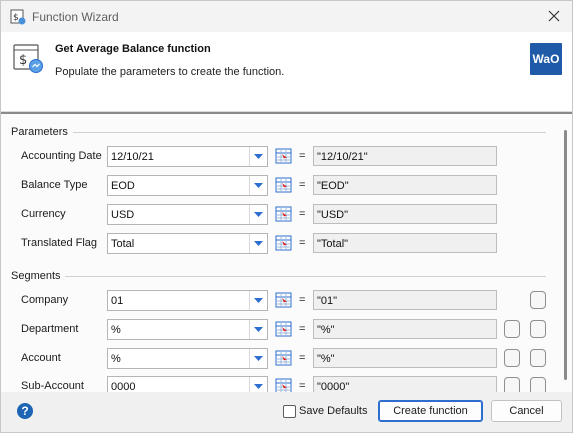 The height and width of the screenshot is (433, 573). I want to click on checkbox-box, so click(289, 411).